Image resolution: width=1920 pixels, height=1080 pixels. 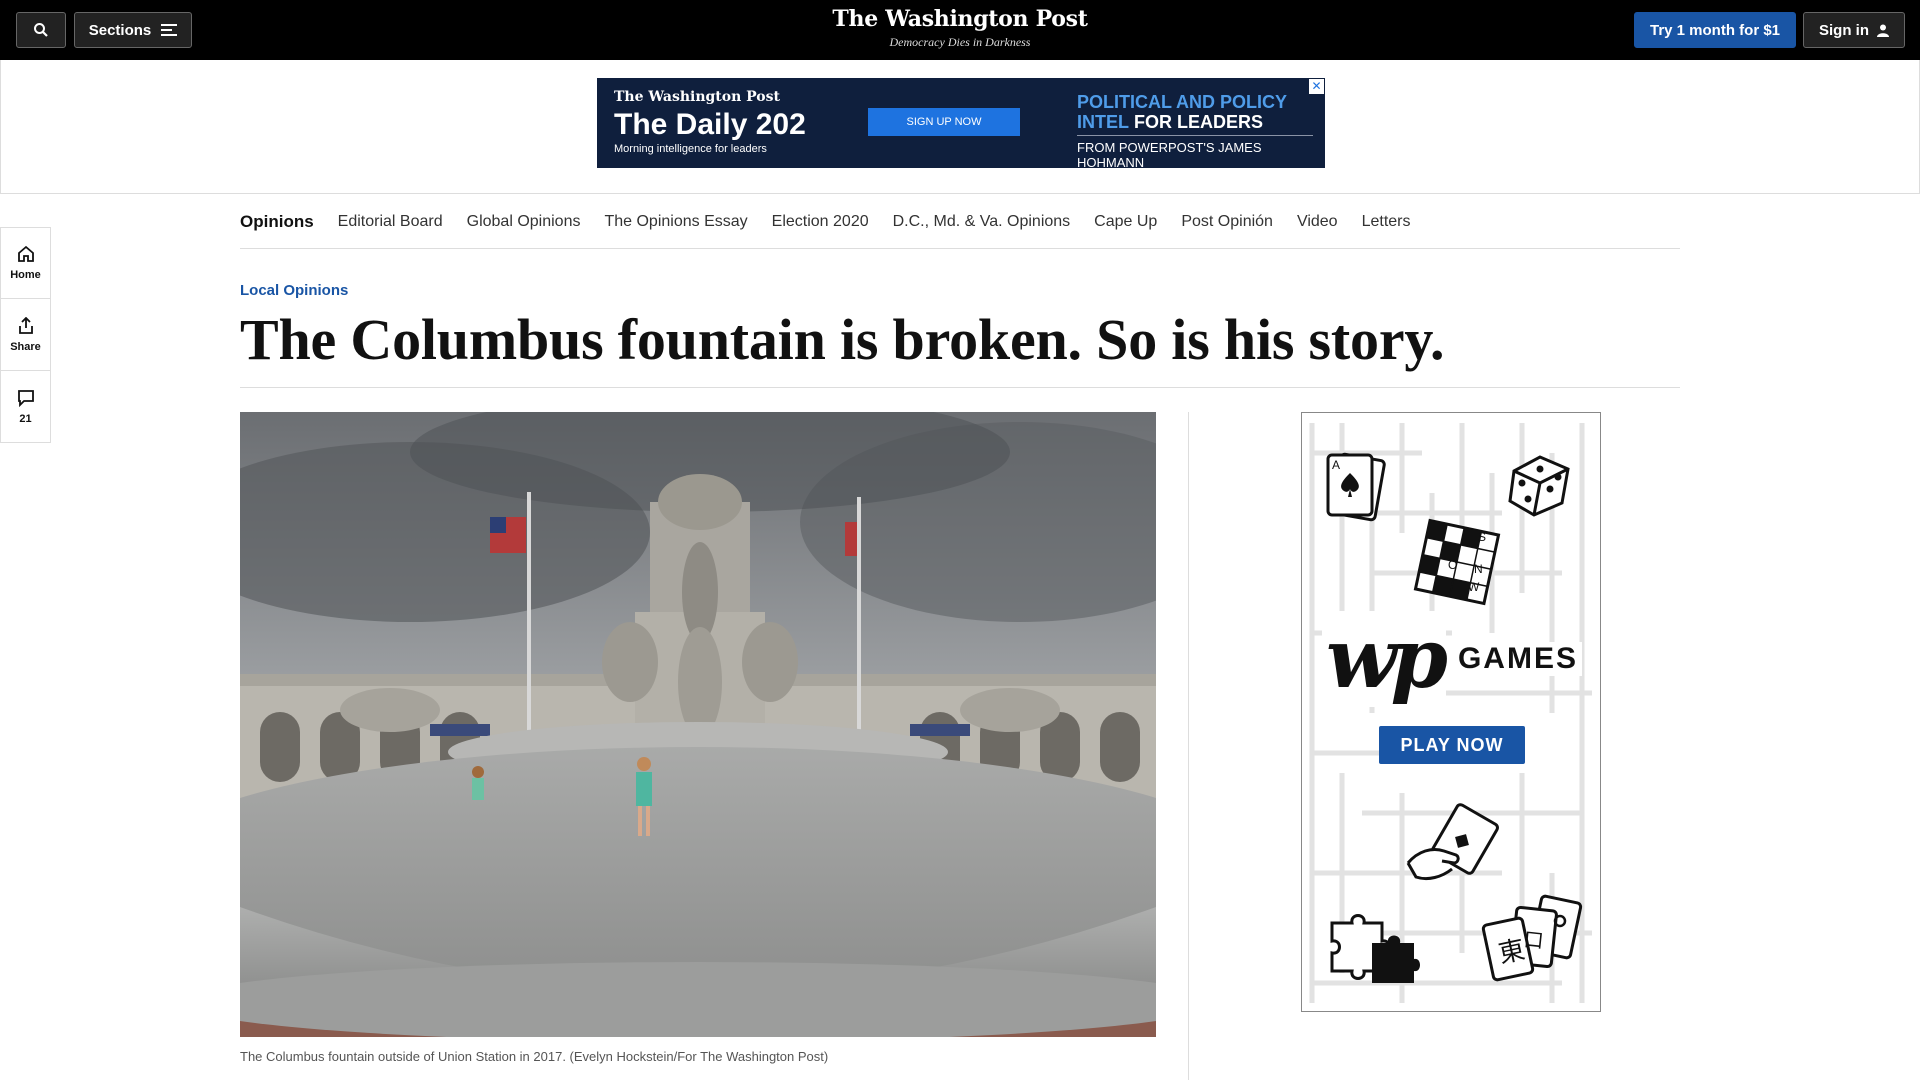 I want to click on nav-opinions: Opinions, so click(x=277, y=222).